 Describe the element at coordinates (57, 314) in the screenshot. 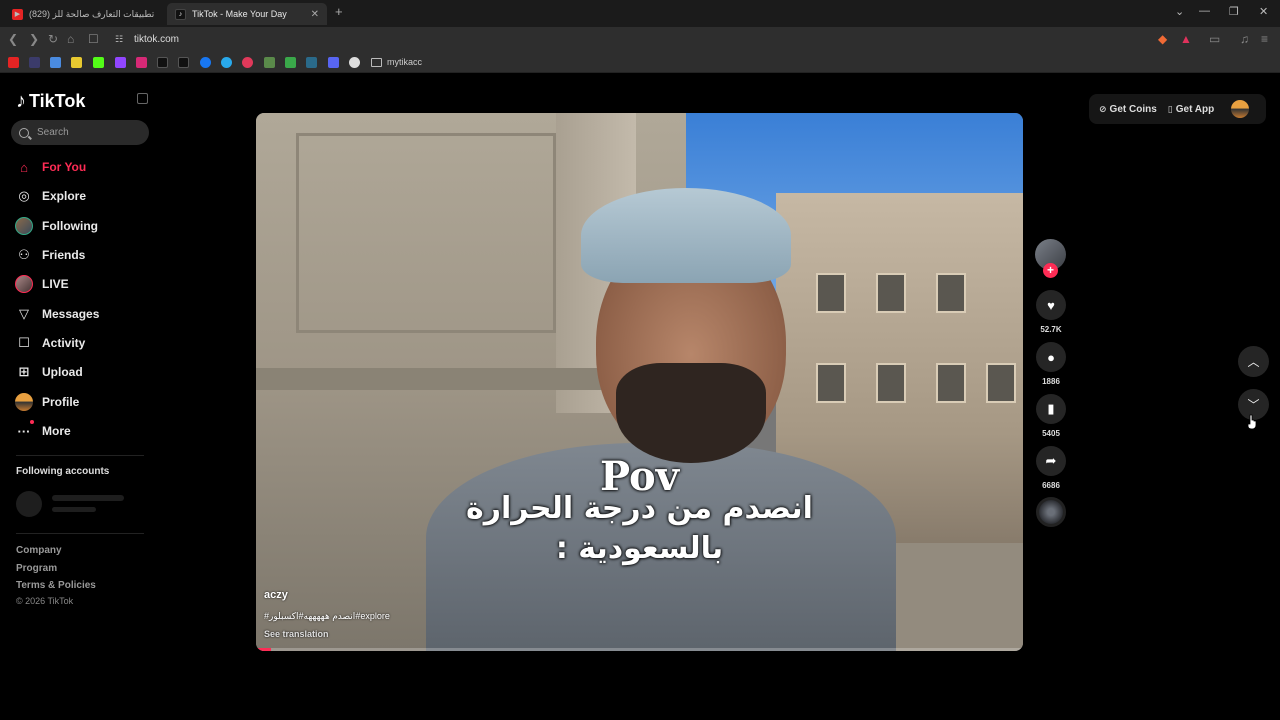

I see `sidebar-item-messages: ▽ Messages` at that location.